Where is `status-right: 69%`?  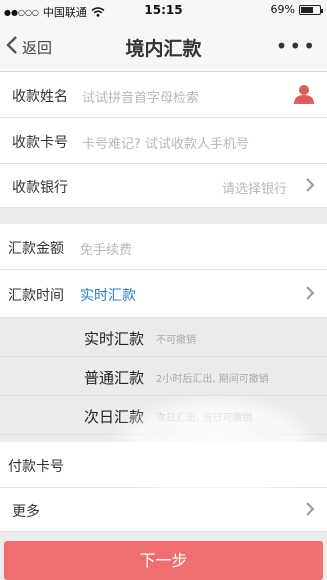
status-right: 69% is located at coordinates (296, 9).